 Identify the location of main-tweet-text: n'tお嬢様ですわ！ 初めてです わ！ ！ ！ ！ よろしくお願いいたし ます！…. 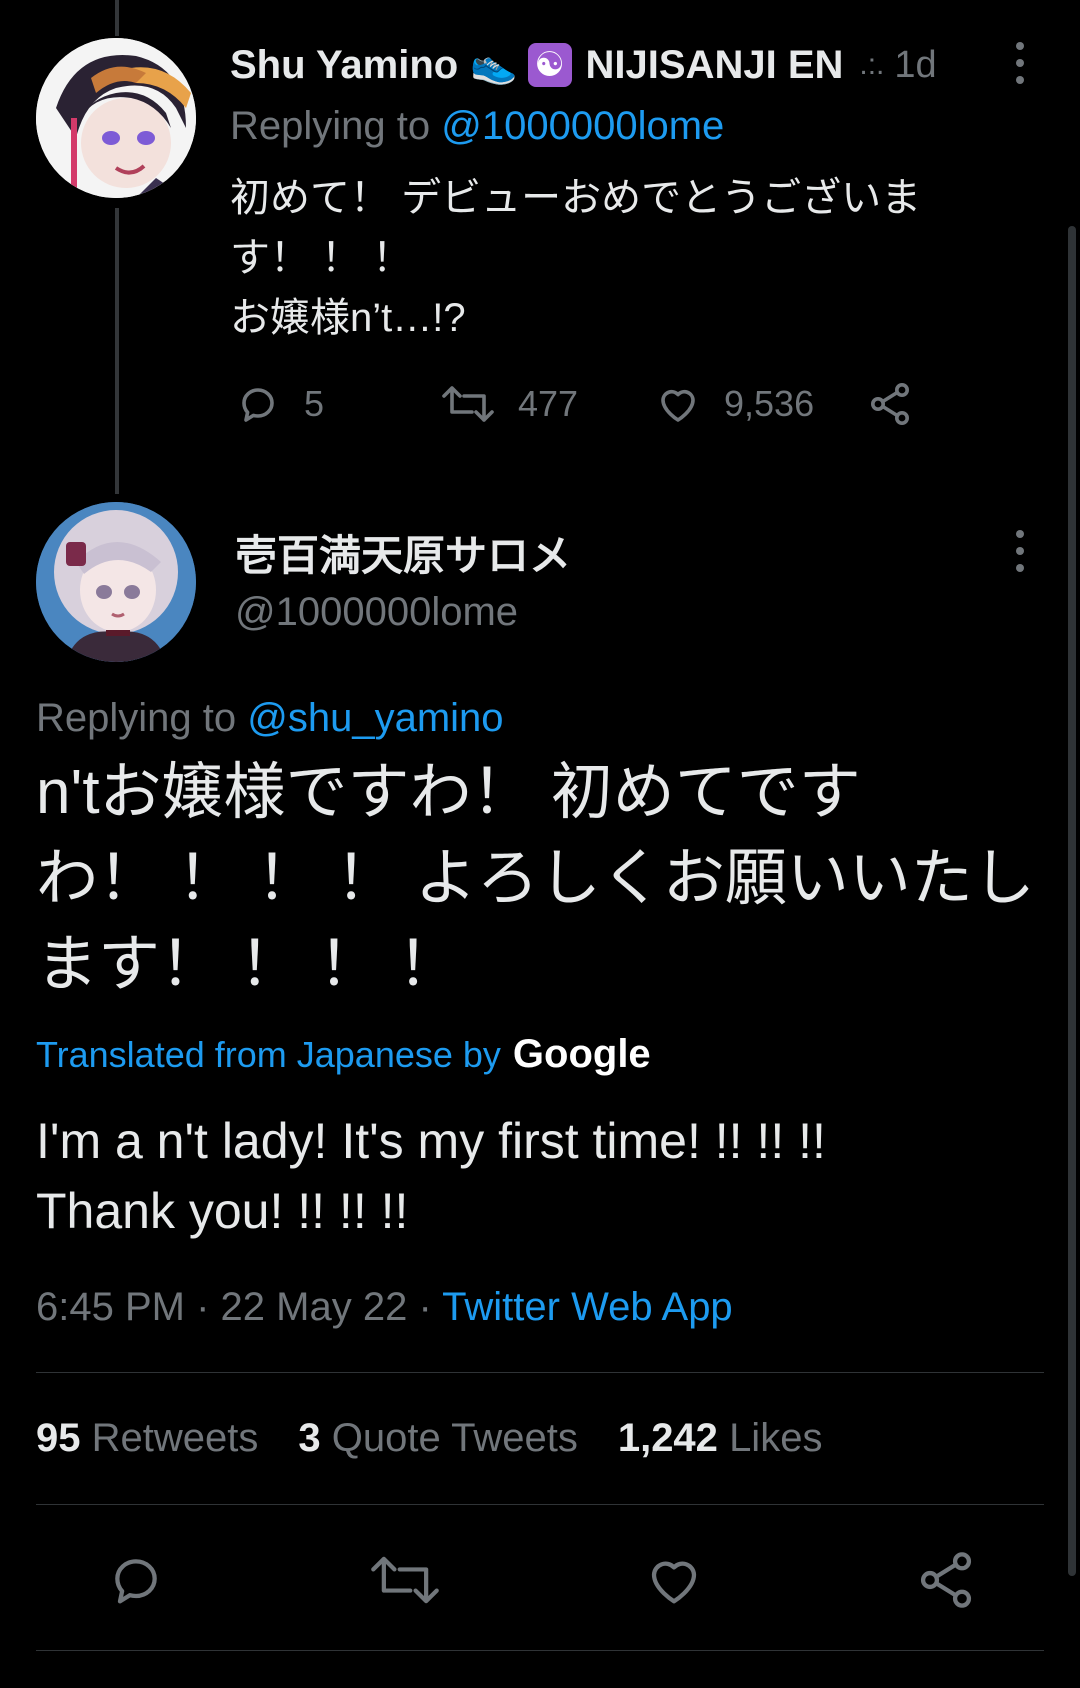
(535, 879).